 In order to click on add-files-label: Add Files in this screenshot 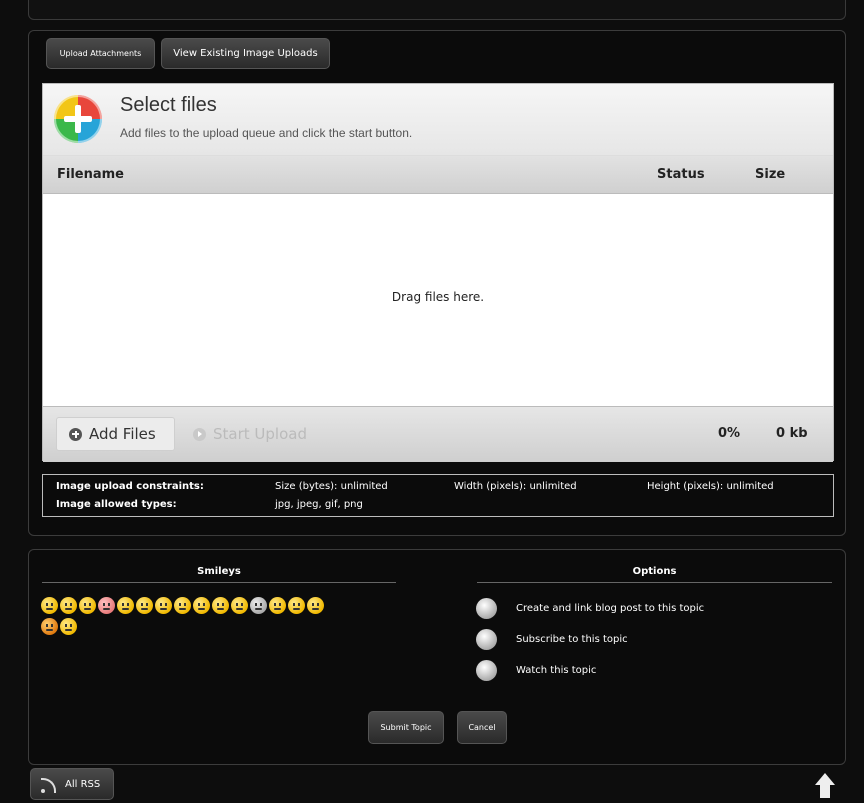, I will do `click(122, 434)`.